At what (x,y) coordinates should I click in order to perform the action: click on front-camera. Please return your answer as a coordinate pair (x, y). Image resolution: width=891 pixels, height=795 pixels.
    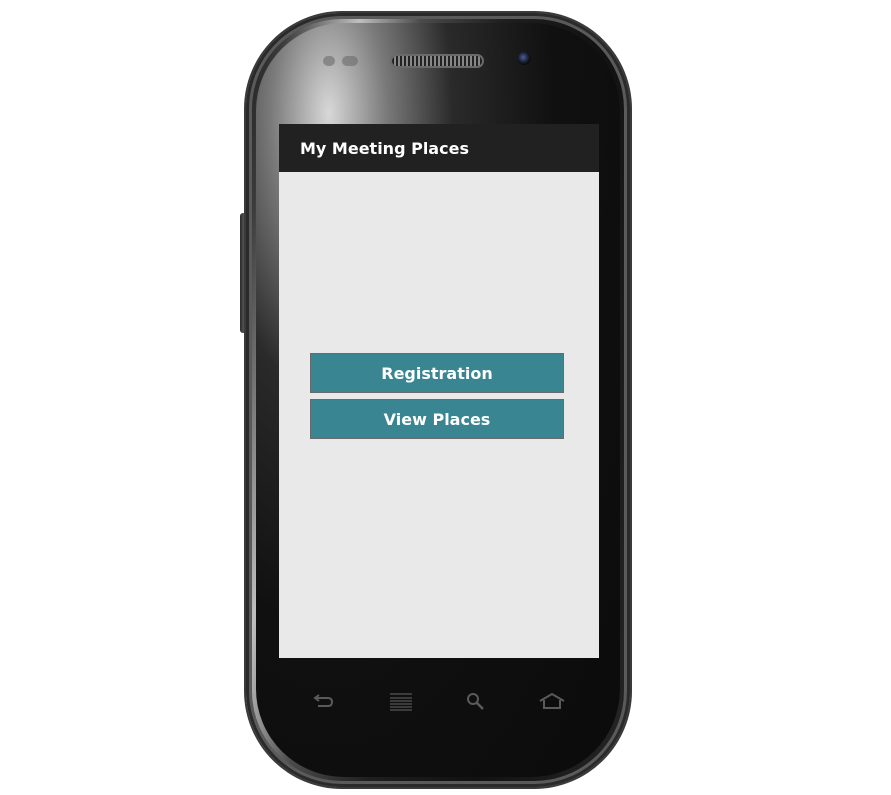
    Looking at the image, I should click on (524, 58).